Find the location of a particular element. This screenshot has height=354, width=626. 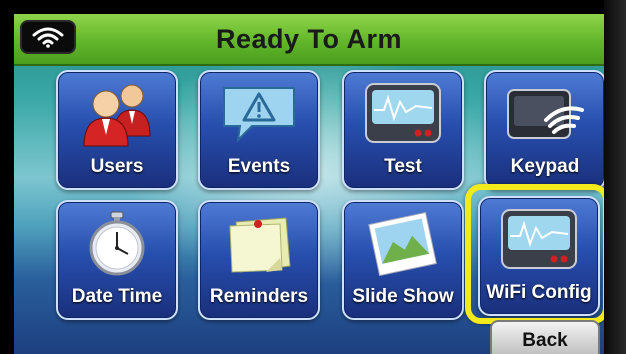

device-bezel is located at coordinates (615, 177).